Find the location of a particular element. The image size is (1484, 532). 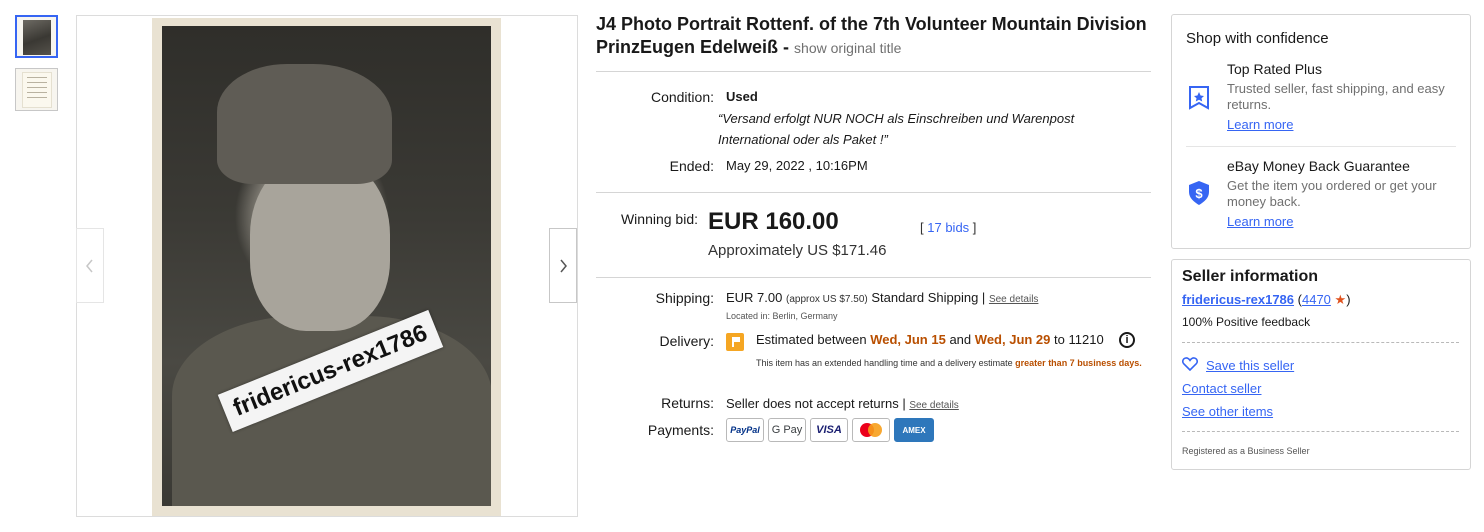

thumbnail-portrait-image is located at coordinates (37, 37).